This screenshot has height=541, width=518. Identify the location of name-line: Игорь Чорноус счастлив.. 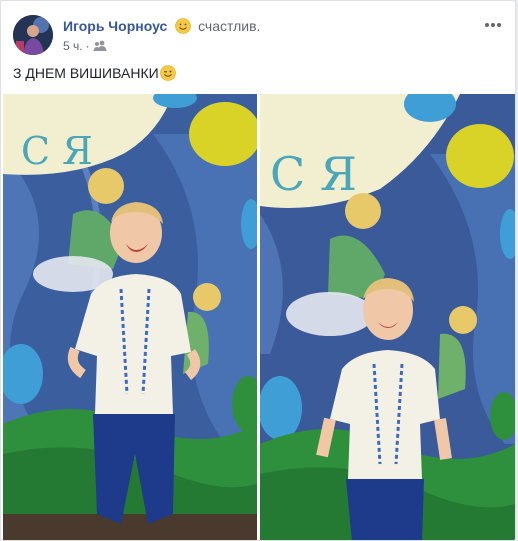
(161, 26).